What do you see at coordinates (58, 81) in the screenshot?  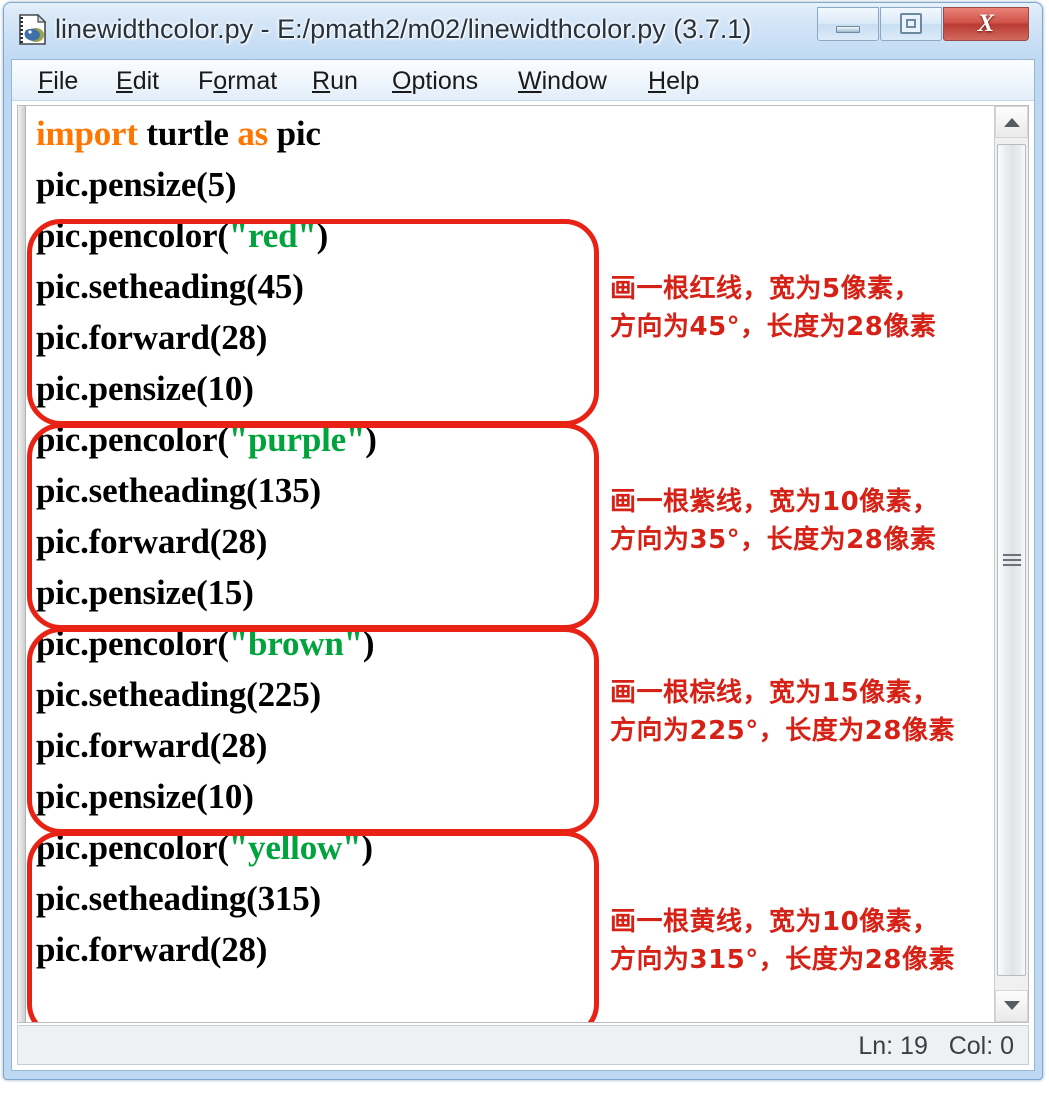 I see `menu-item-file: File` at bounding box center [58, 81].